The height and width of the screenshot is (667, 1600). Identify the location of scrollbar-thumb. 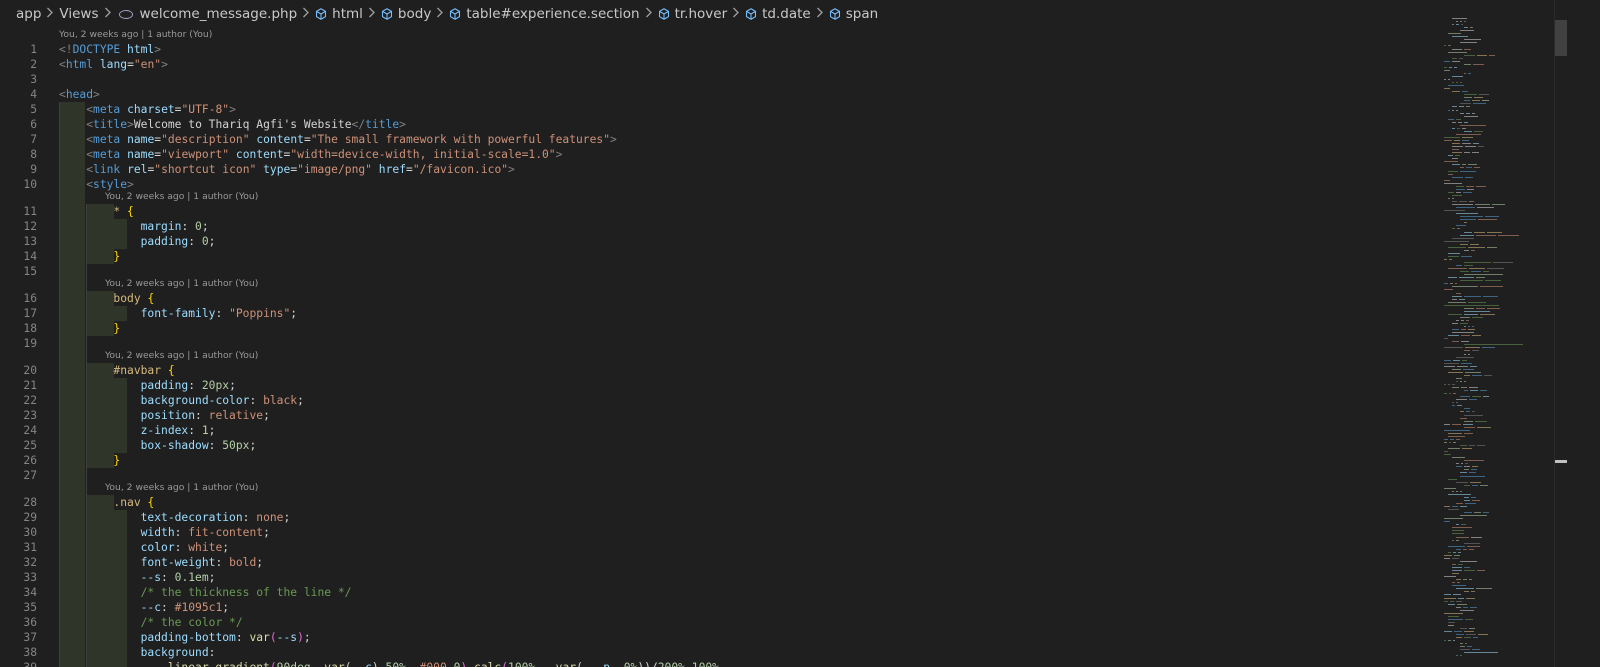
(1561, 38).